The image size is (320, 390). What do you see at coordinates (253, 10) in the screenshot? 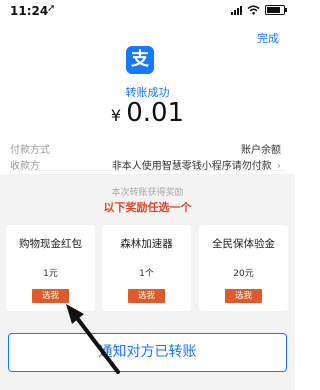
I see `wifi-icon` at bounding box center [253, 10].